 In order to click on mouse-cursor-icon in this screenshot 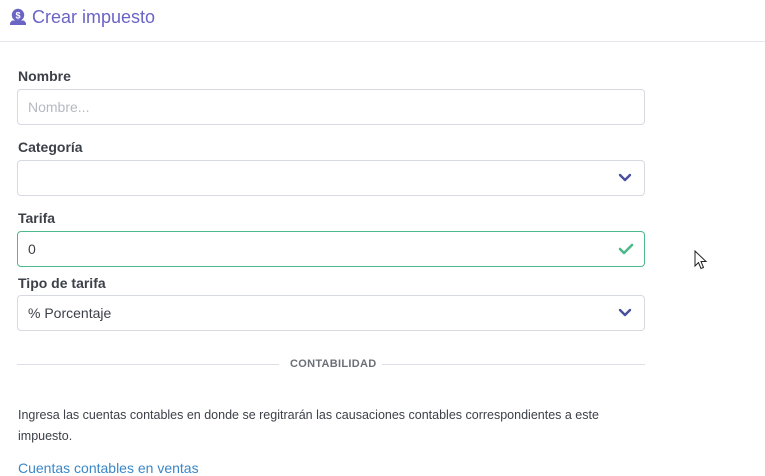, I will do `click(701, 260)`.